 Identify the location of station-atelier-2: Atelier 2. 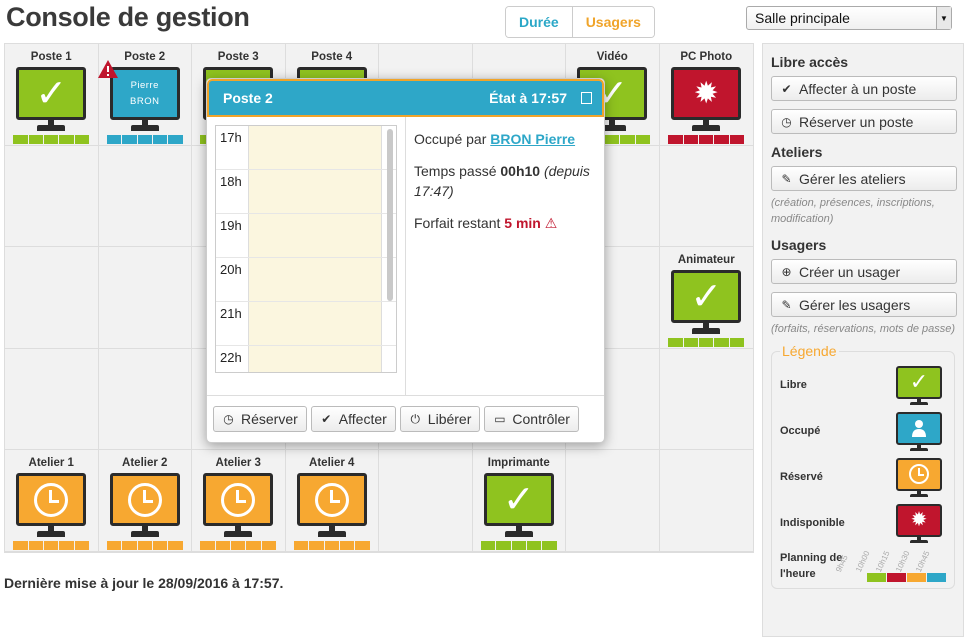
(145, 501).